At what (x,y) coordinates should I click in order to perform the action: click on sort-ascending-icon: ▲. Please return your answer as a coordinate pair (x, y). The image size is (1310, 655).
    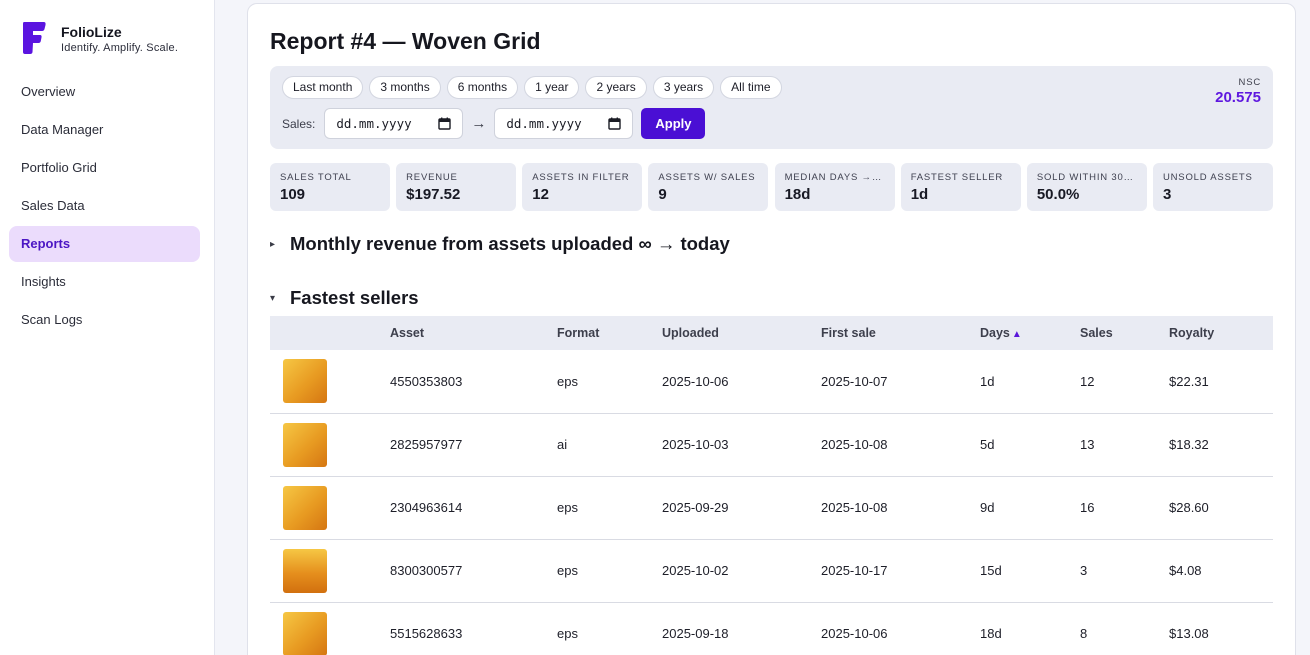
    Looking at the image, I should click on (1016, 334).